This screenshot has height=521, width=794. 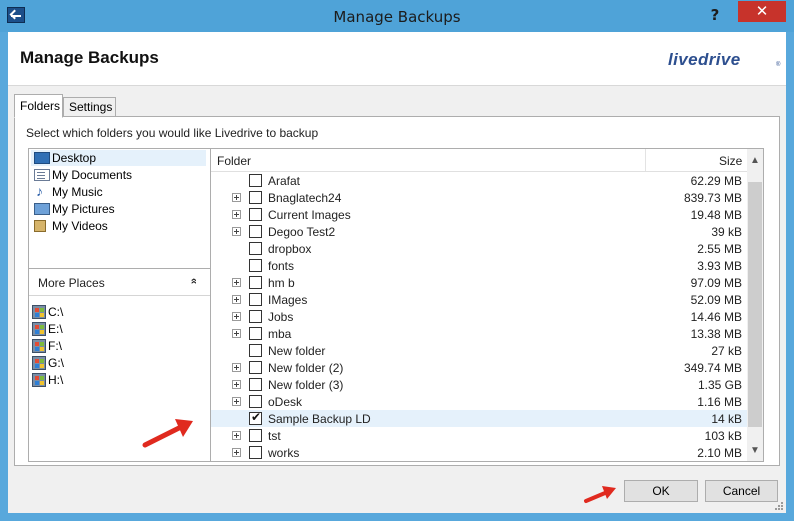 I want to click on scroll-thumb, so click(x=755, y=304).